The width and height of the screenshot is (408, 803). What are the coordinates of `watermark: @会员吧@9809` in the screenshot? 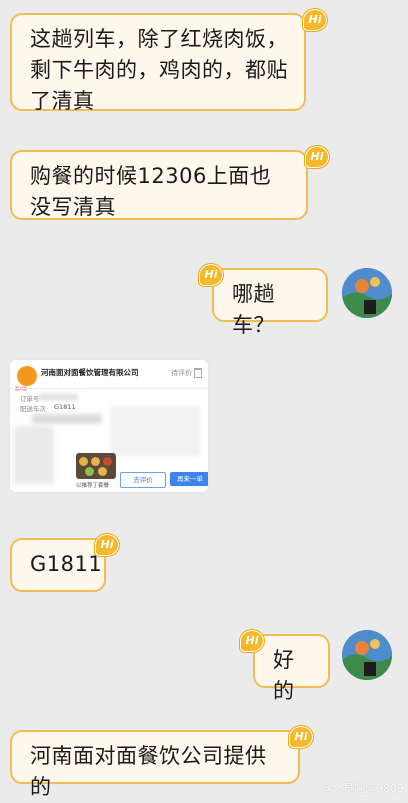 It's located at (362, 788).